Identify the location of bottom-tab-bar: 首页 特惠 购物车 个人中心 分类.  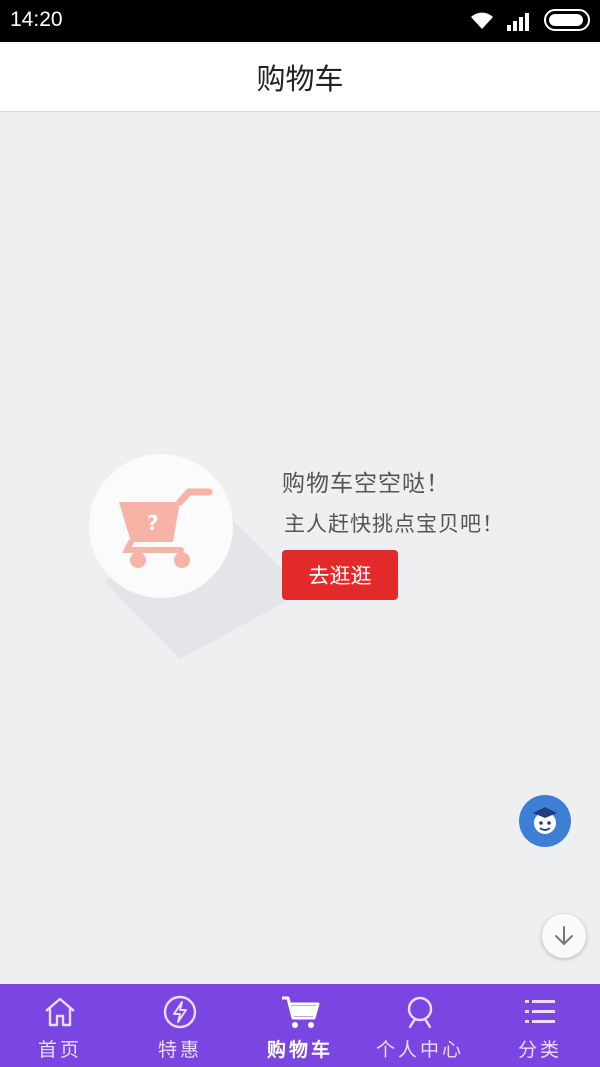
(300, 1025).